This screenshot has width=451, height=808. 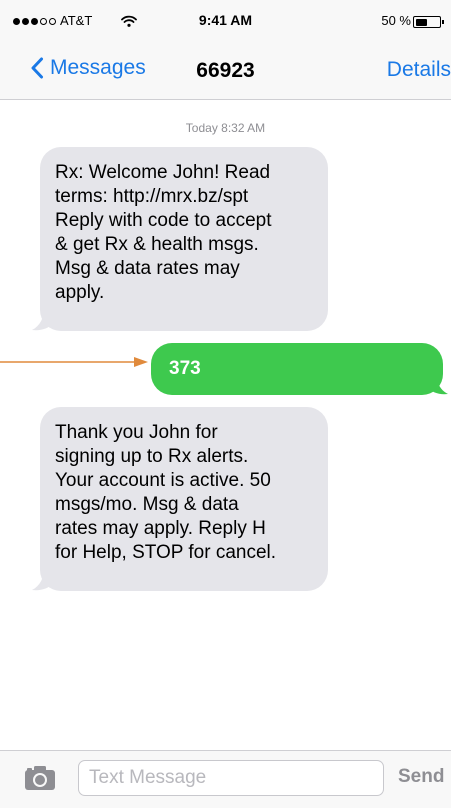 What do you see at coordinates (428, 22) in the screenshot?
I see `battery-icon` at bounding box center [428, 22].